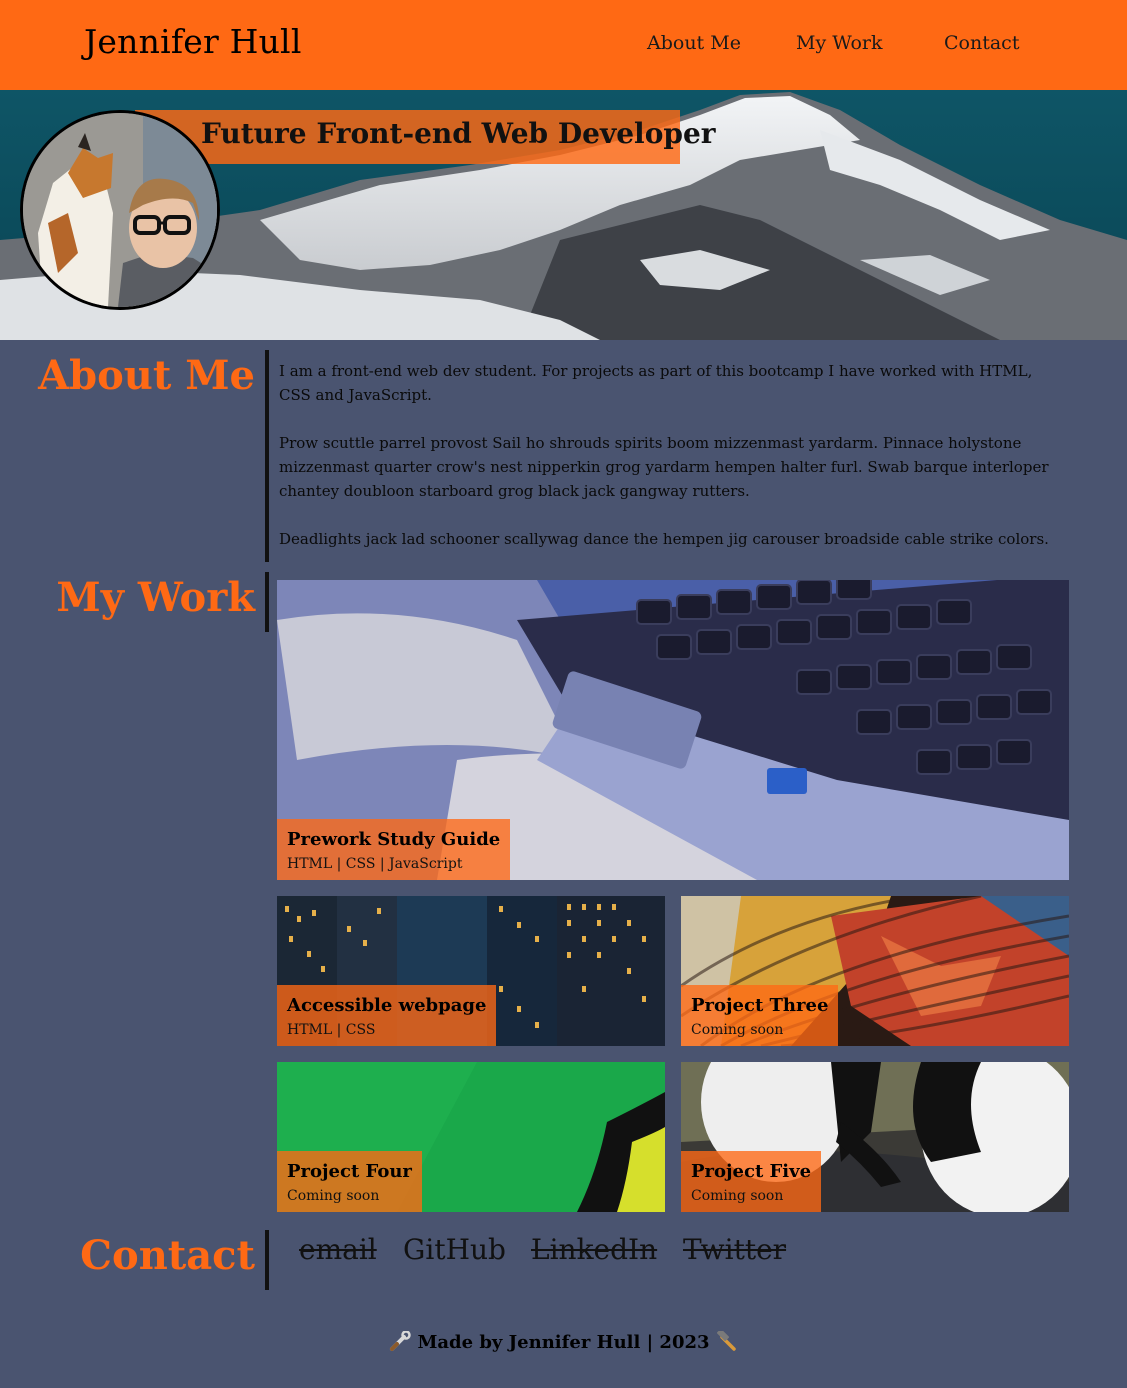  I want to click on project-card-accessible-webpage: Accessible webpage HTML | CSS, so click(471, 971).